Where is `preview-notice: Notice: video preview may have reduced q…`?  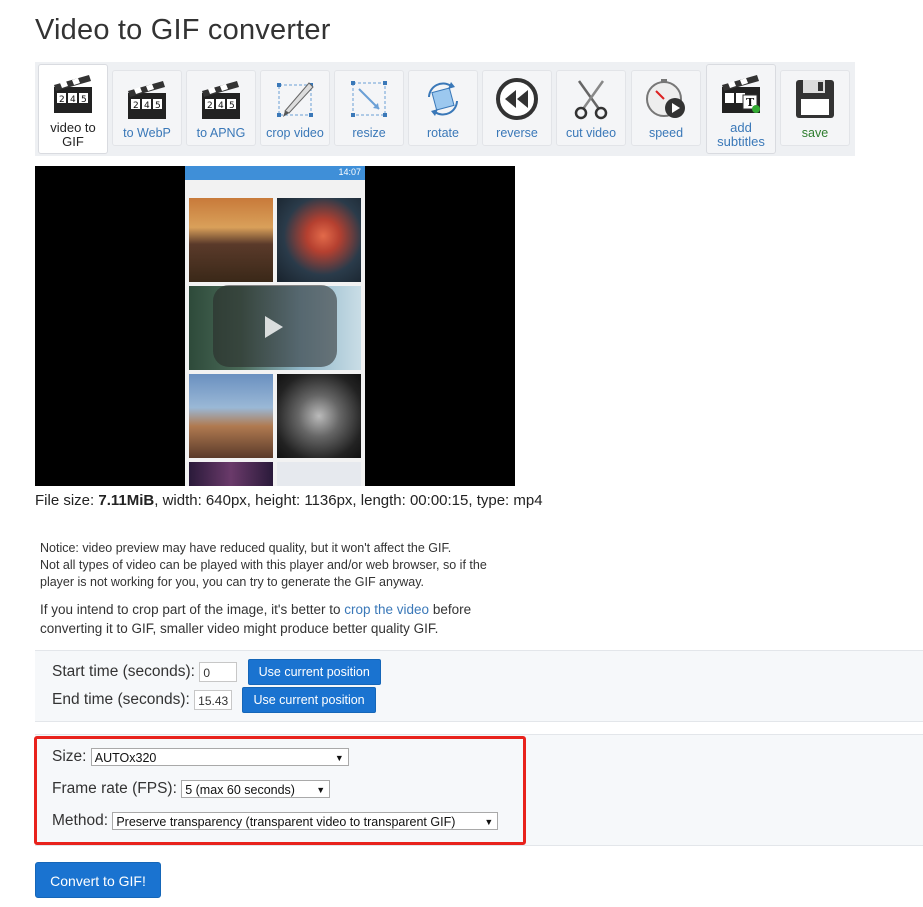 preview-notice: Notice: video preview may have reduced q… is located at coordinates (280, 565).